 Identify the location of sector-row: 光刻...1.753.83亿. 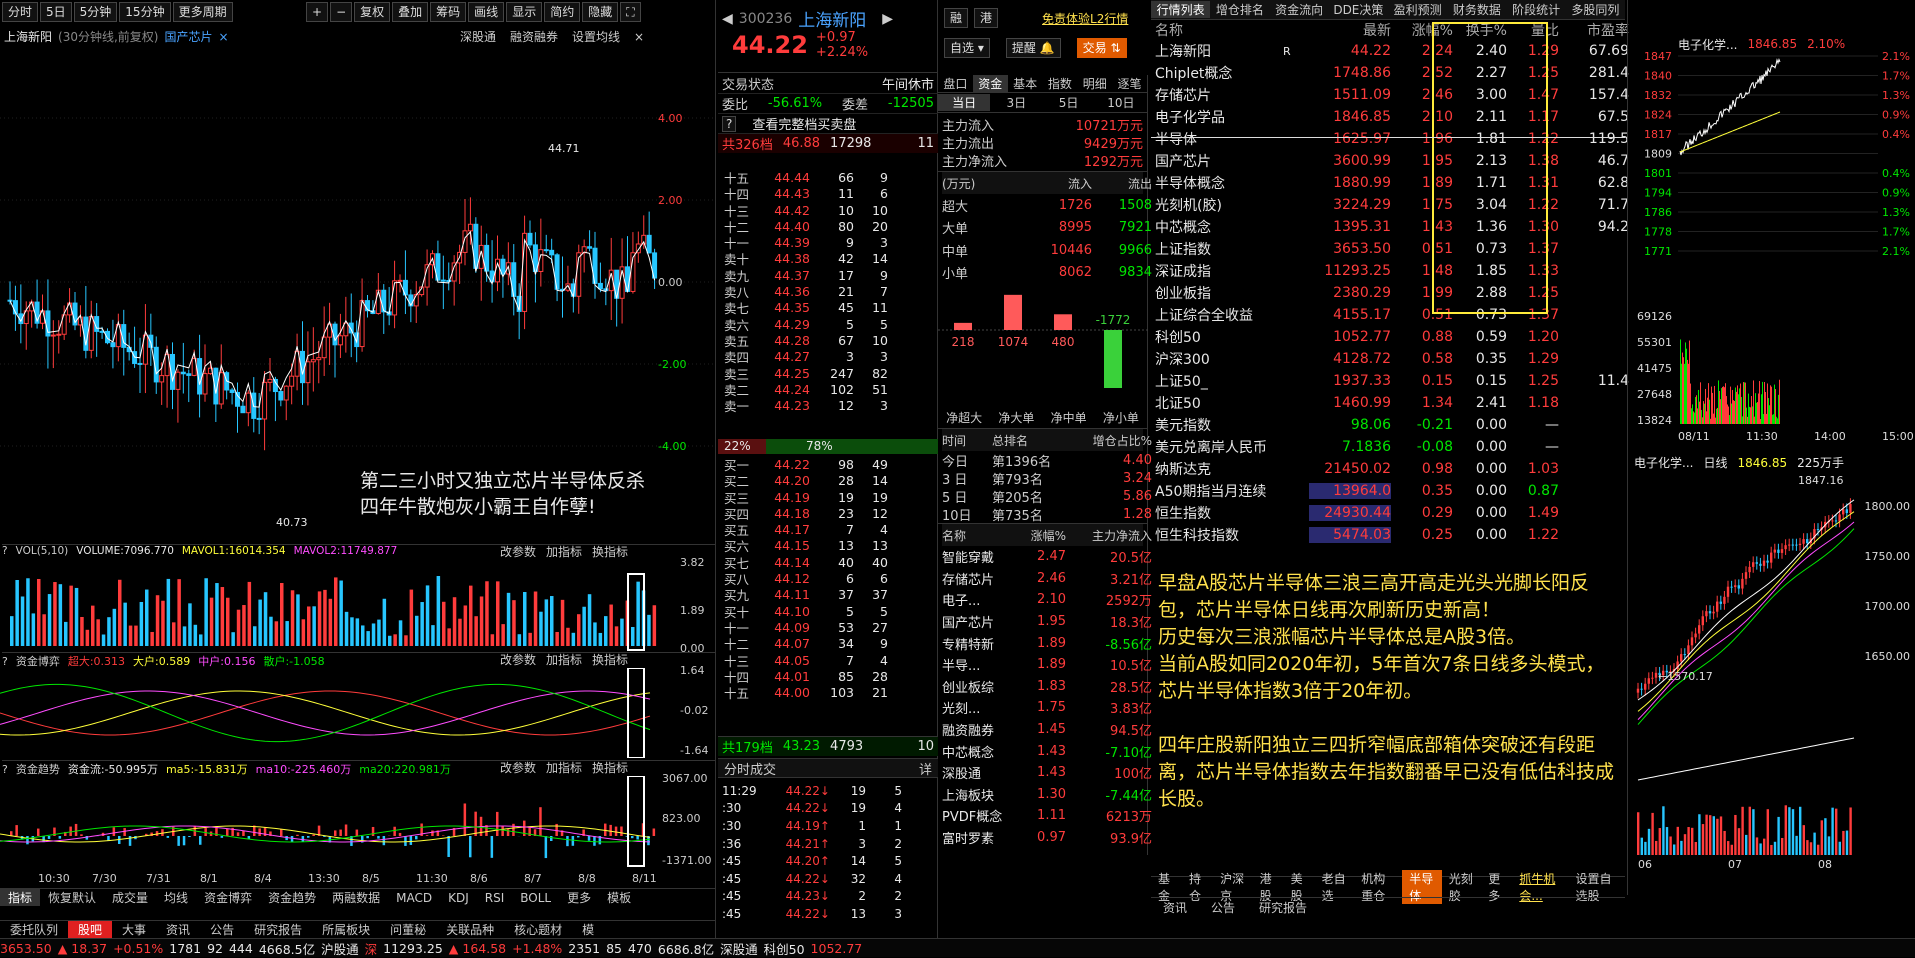
(1042, 708).